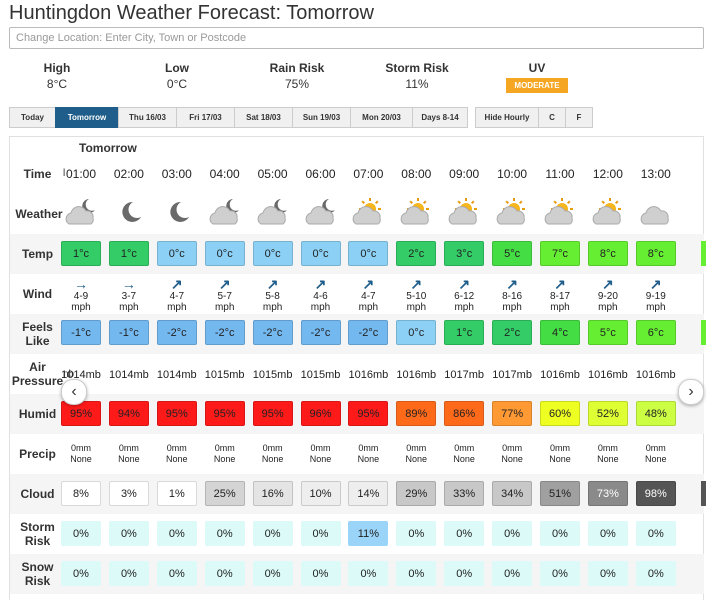 Image resolution: width=721 pixels, height=600 pixels. Describe the element at coordinates (129, 375) in the screenshot. I see `pressure-cell: 1014mb` at that location.